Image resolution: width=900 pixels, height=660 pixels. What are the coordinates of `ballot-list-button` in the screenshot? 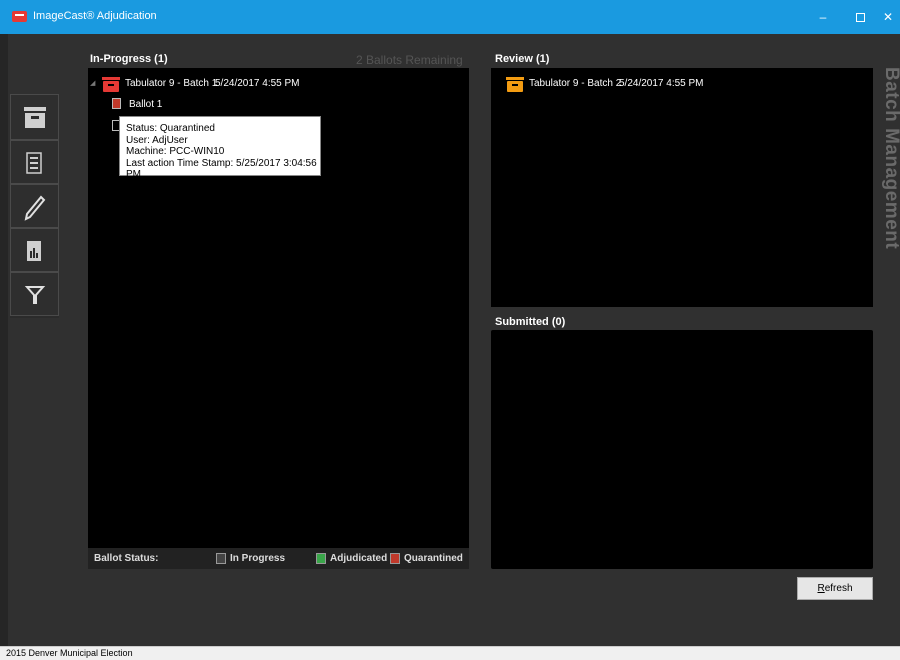 It's located at (34, 162).